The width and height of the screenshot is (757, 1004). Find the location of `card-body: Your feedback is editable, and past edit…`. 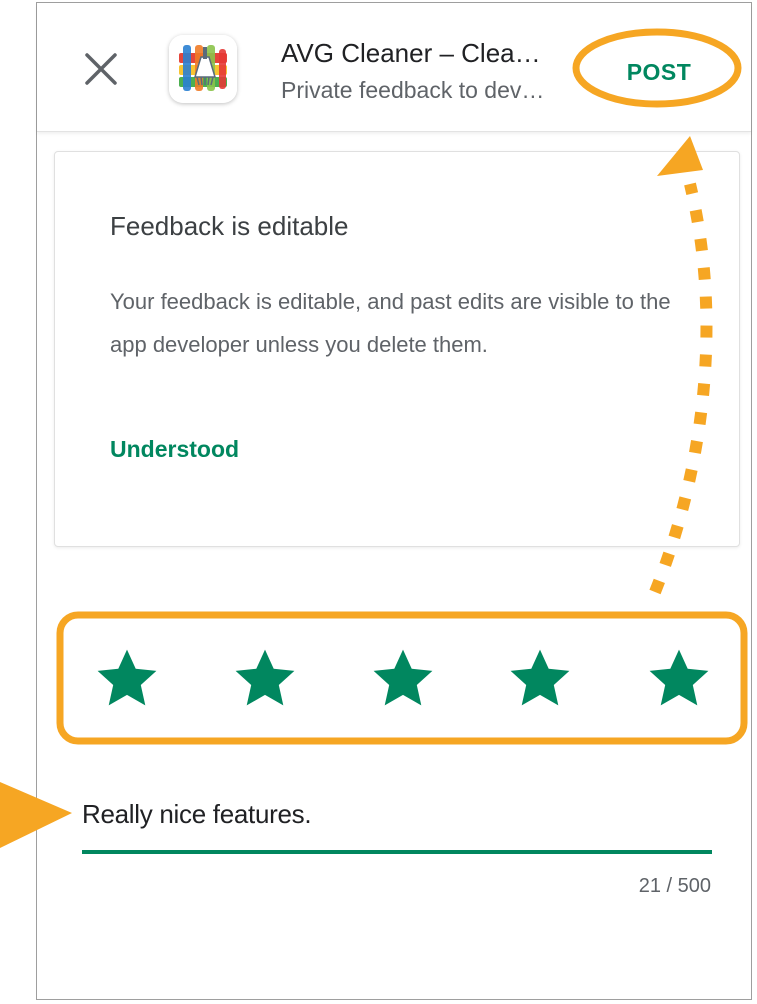

card-body: Your feedback is editable, and past edit… is located at coordinates (390, 323).